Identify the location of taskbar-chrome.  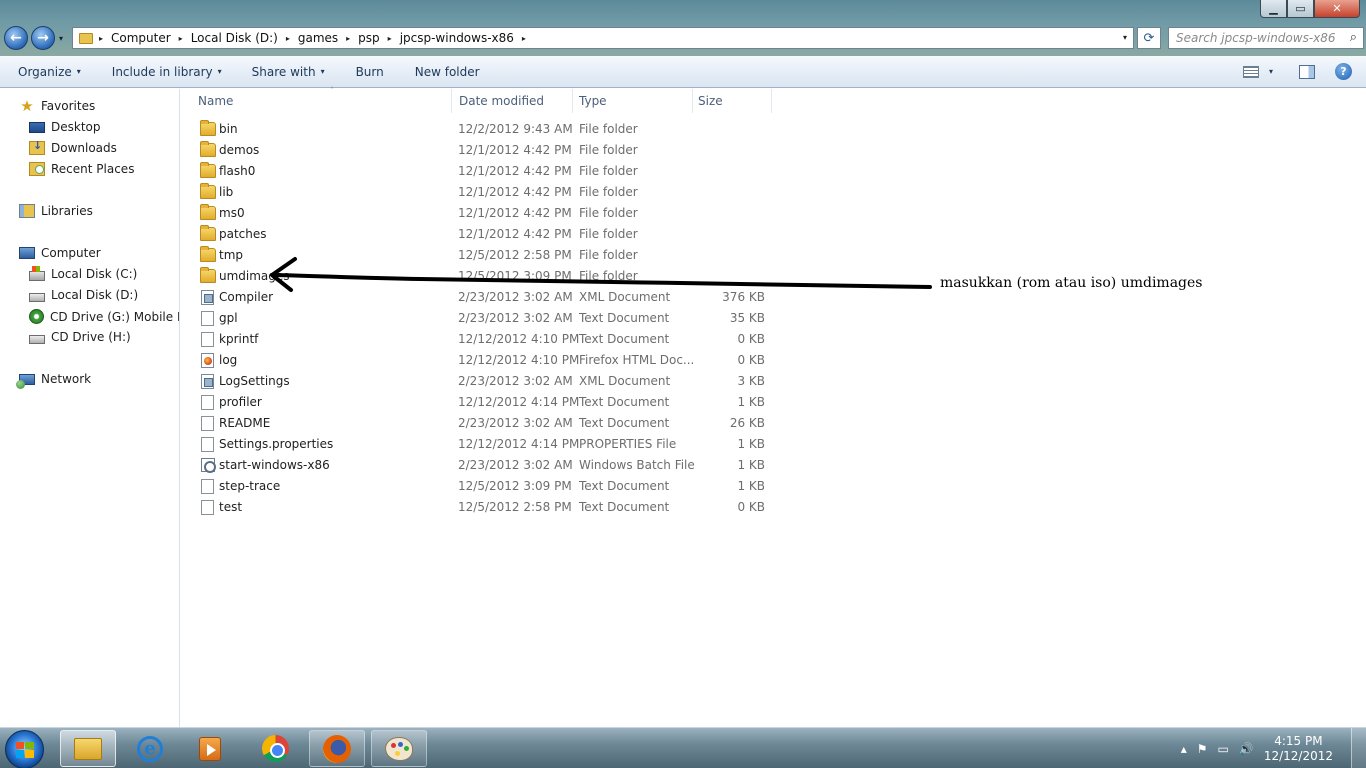
(275, 748).